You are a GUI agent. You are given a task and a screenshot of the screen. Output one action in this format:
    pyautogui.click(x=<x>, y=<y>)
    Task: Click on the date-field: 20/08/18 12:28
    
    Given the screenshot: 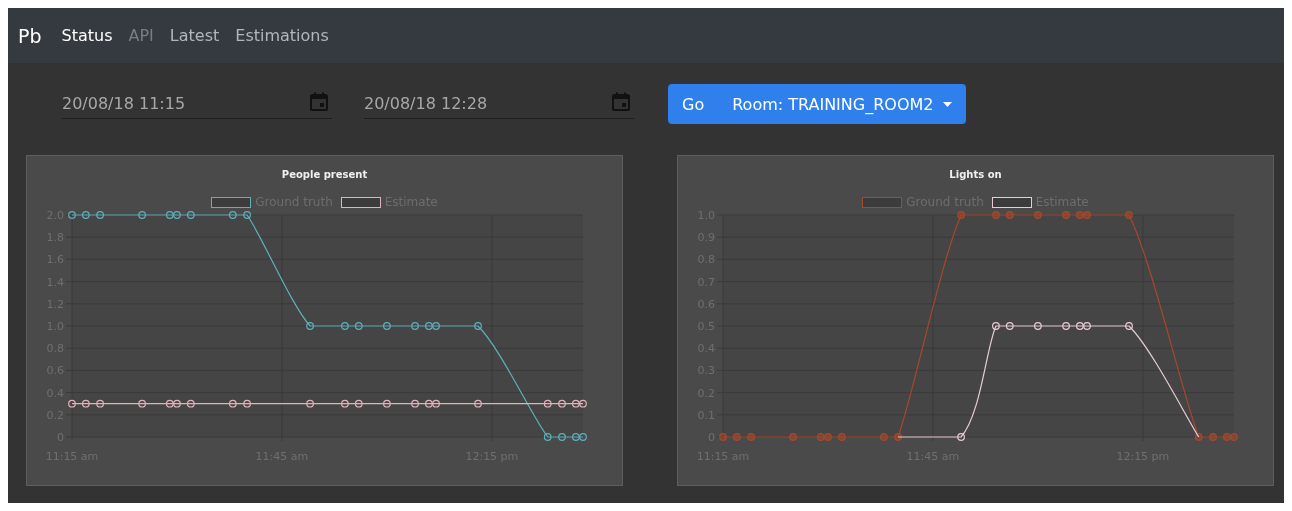 What is the action you would take?
    pyautogui.click(x=499, y=104)
    